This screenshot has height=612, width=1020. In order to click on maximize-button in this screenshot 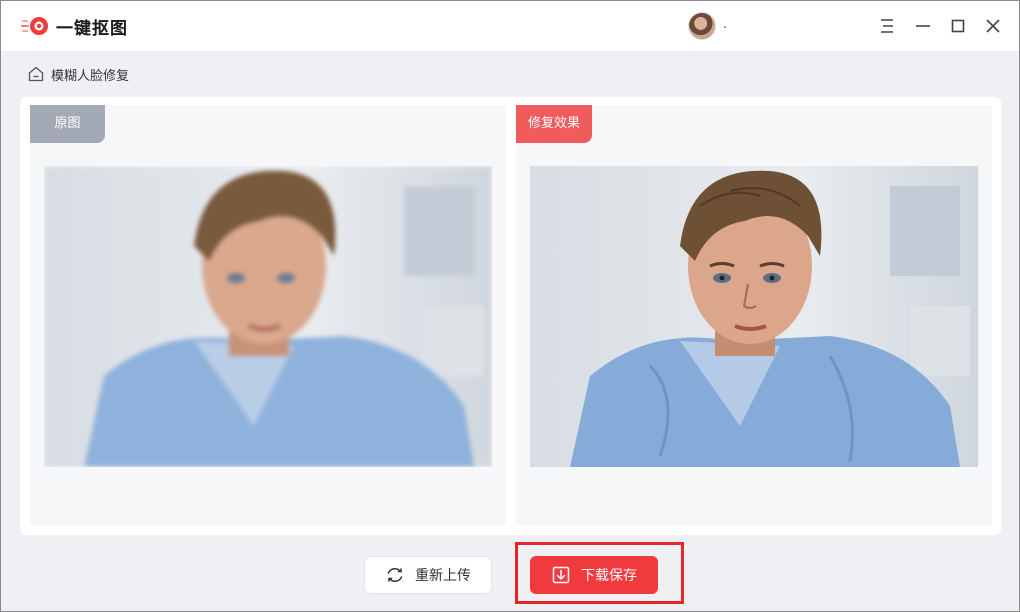, I will do `click(958, 26)`.